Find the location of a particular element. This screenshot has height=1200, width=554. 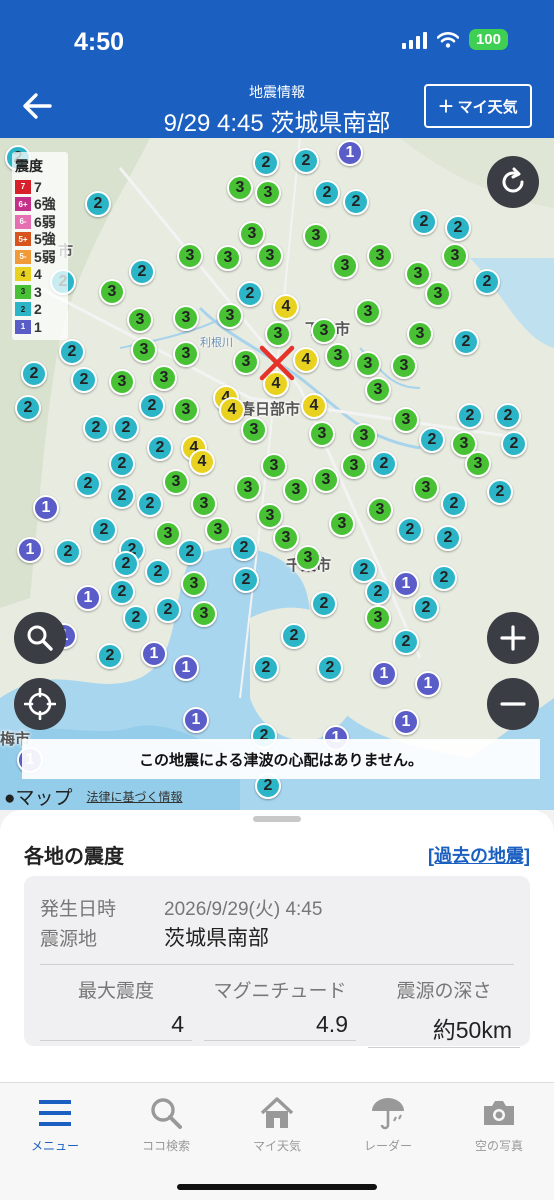

zoom-in-button is located at coordinates (513, 638).